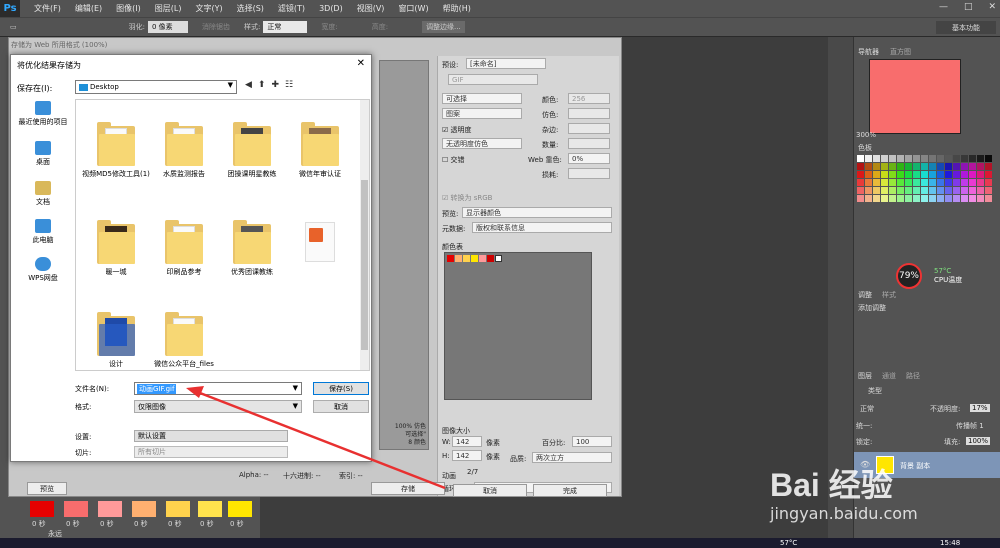  I want to click on tab-adjustments: 调整, so click(865, 295).